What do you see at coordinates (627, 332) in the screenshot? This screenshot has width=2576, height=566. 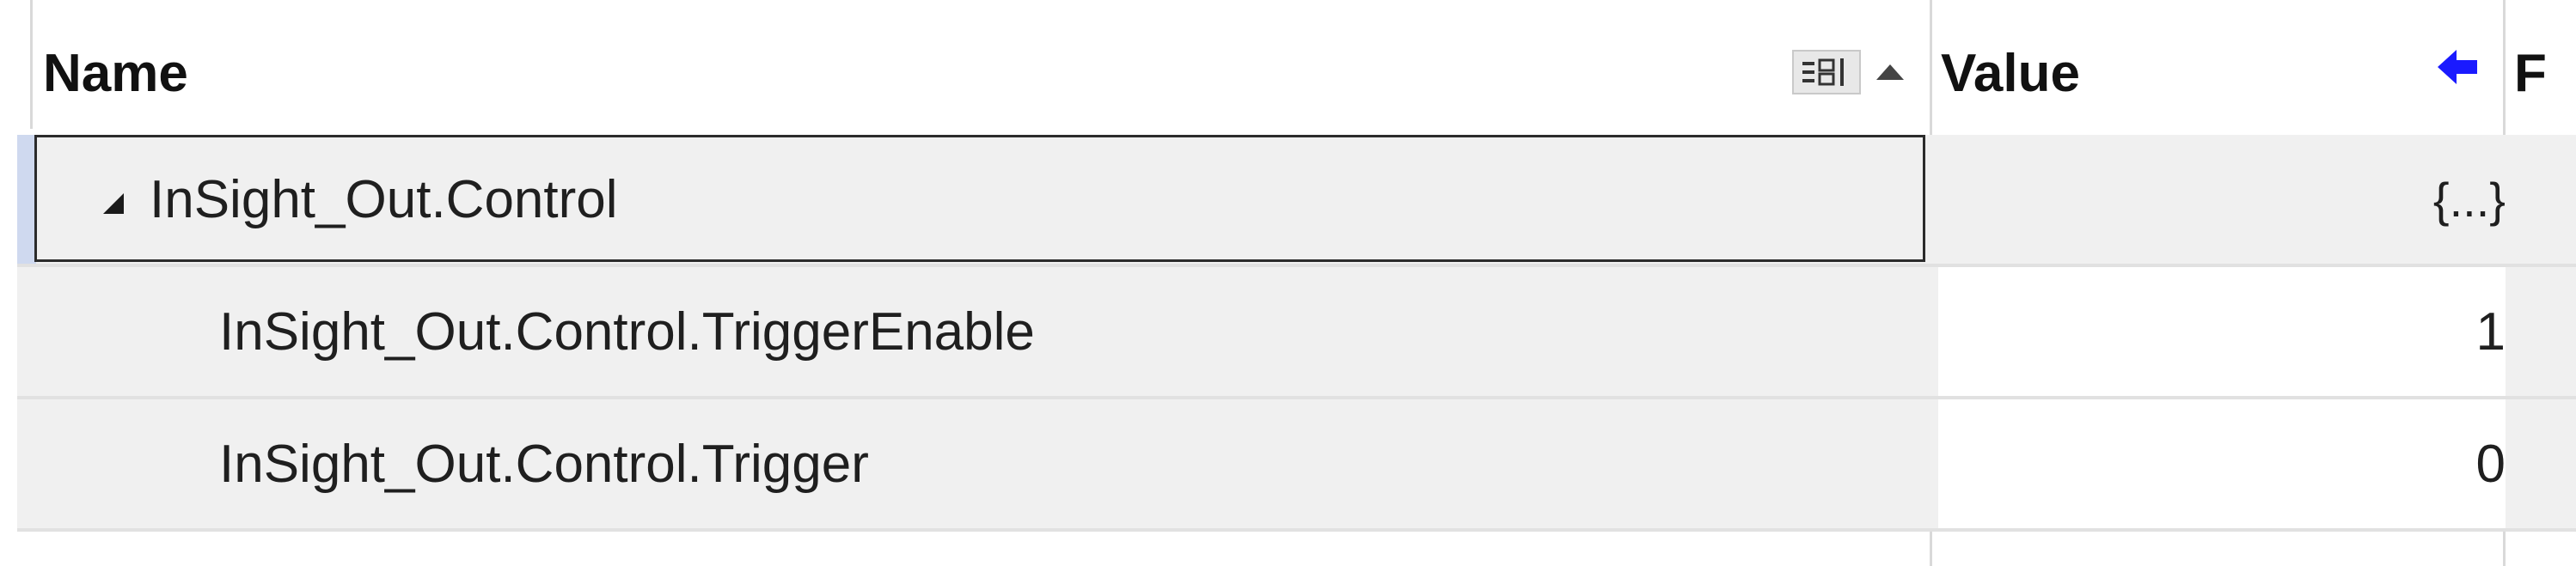 I see `row-name: InSight_Out.Control.TriggerEnable` at bounding box center [627, 332].